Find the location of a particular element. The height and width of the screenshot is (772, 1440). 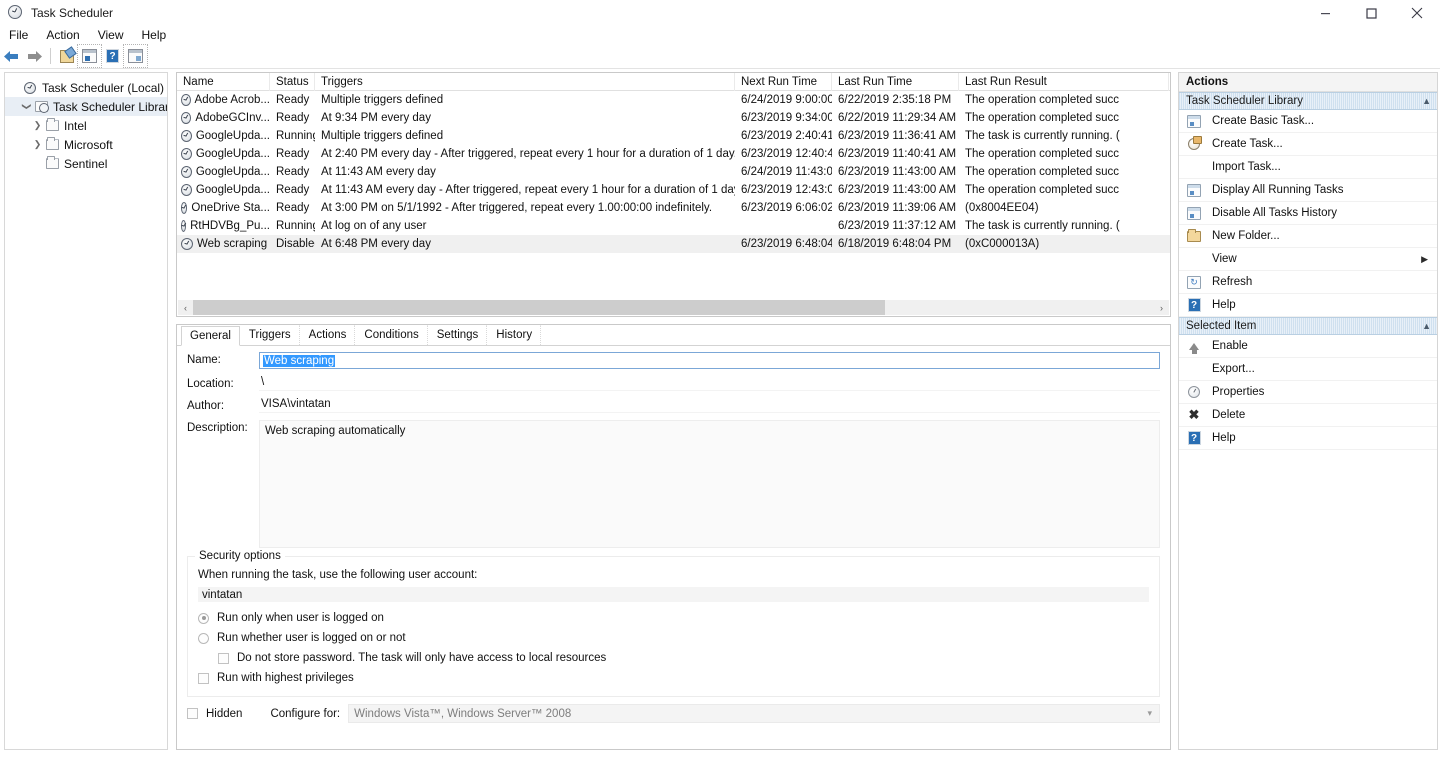

tree-item-task-scheduler-local: ❯Task Scheduler (Local) is located at coordinates (86, 87).